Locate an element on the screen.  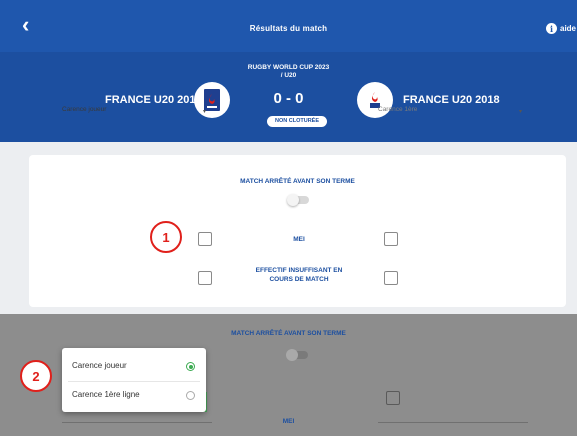
insufficient-label-line2: COURS DE MATCH is located at coordinates (299, 279).